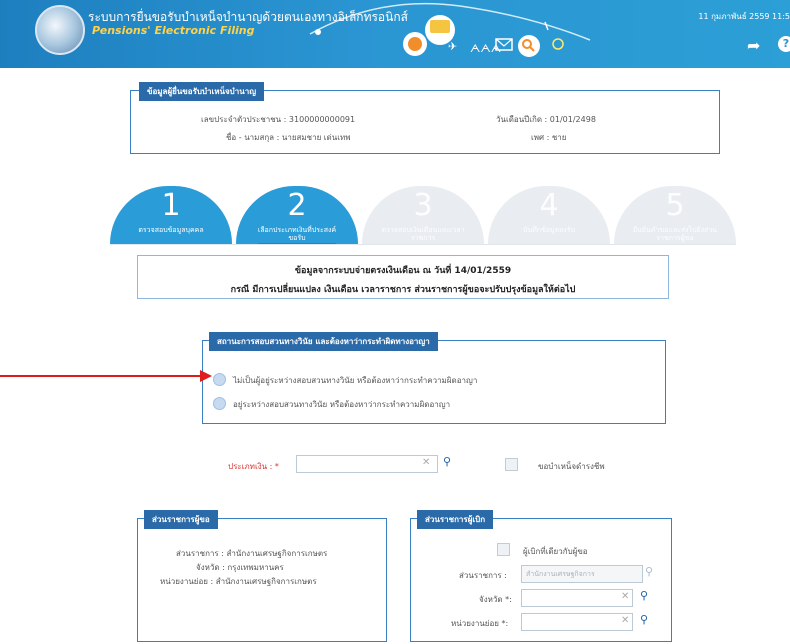 The height and width of the screenshot is (644, 790). Describe the element at coordinates (549, 215) in the screenshot. I see `step-4-tab: 4 บันทึกข้อมูลลงรับ` at that location.